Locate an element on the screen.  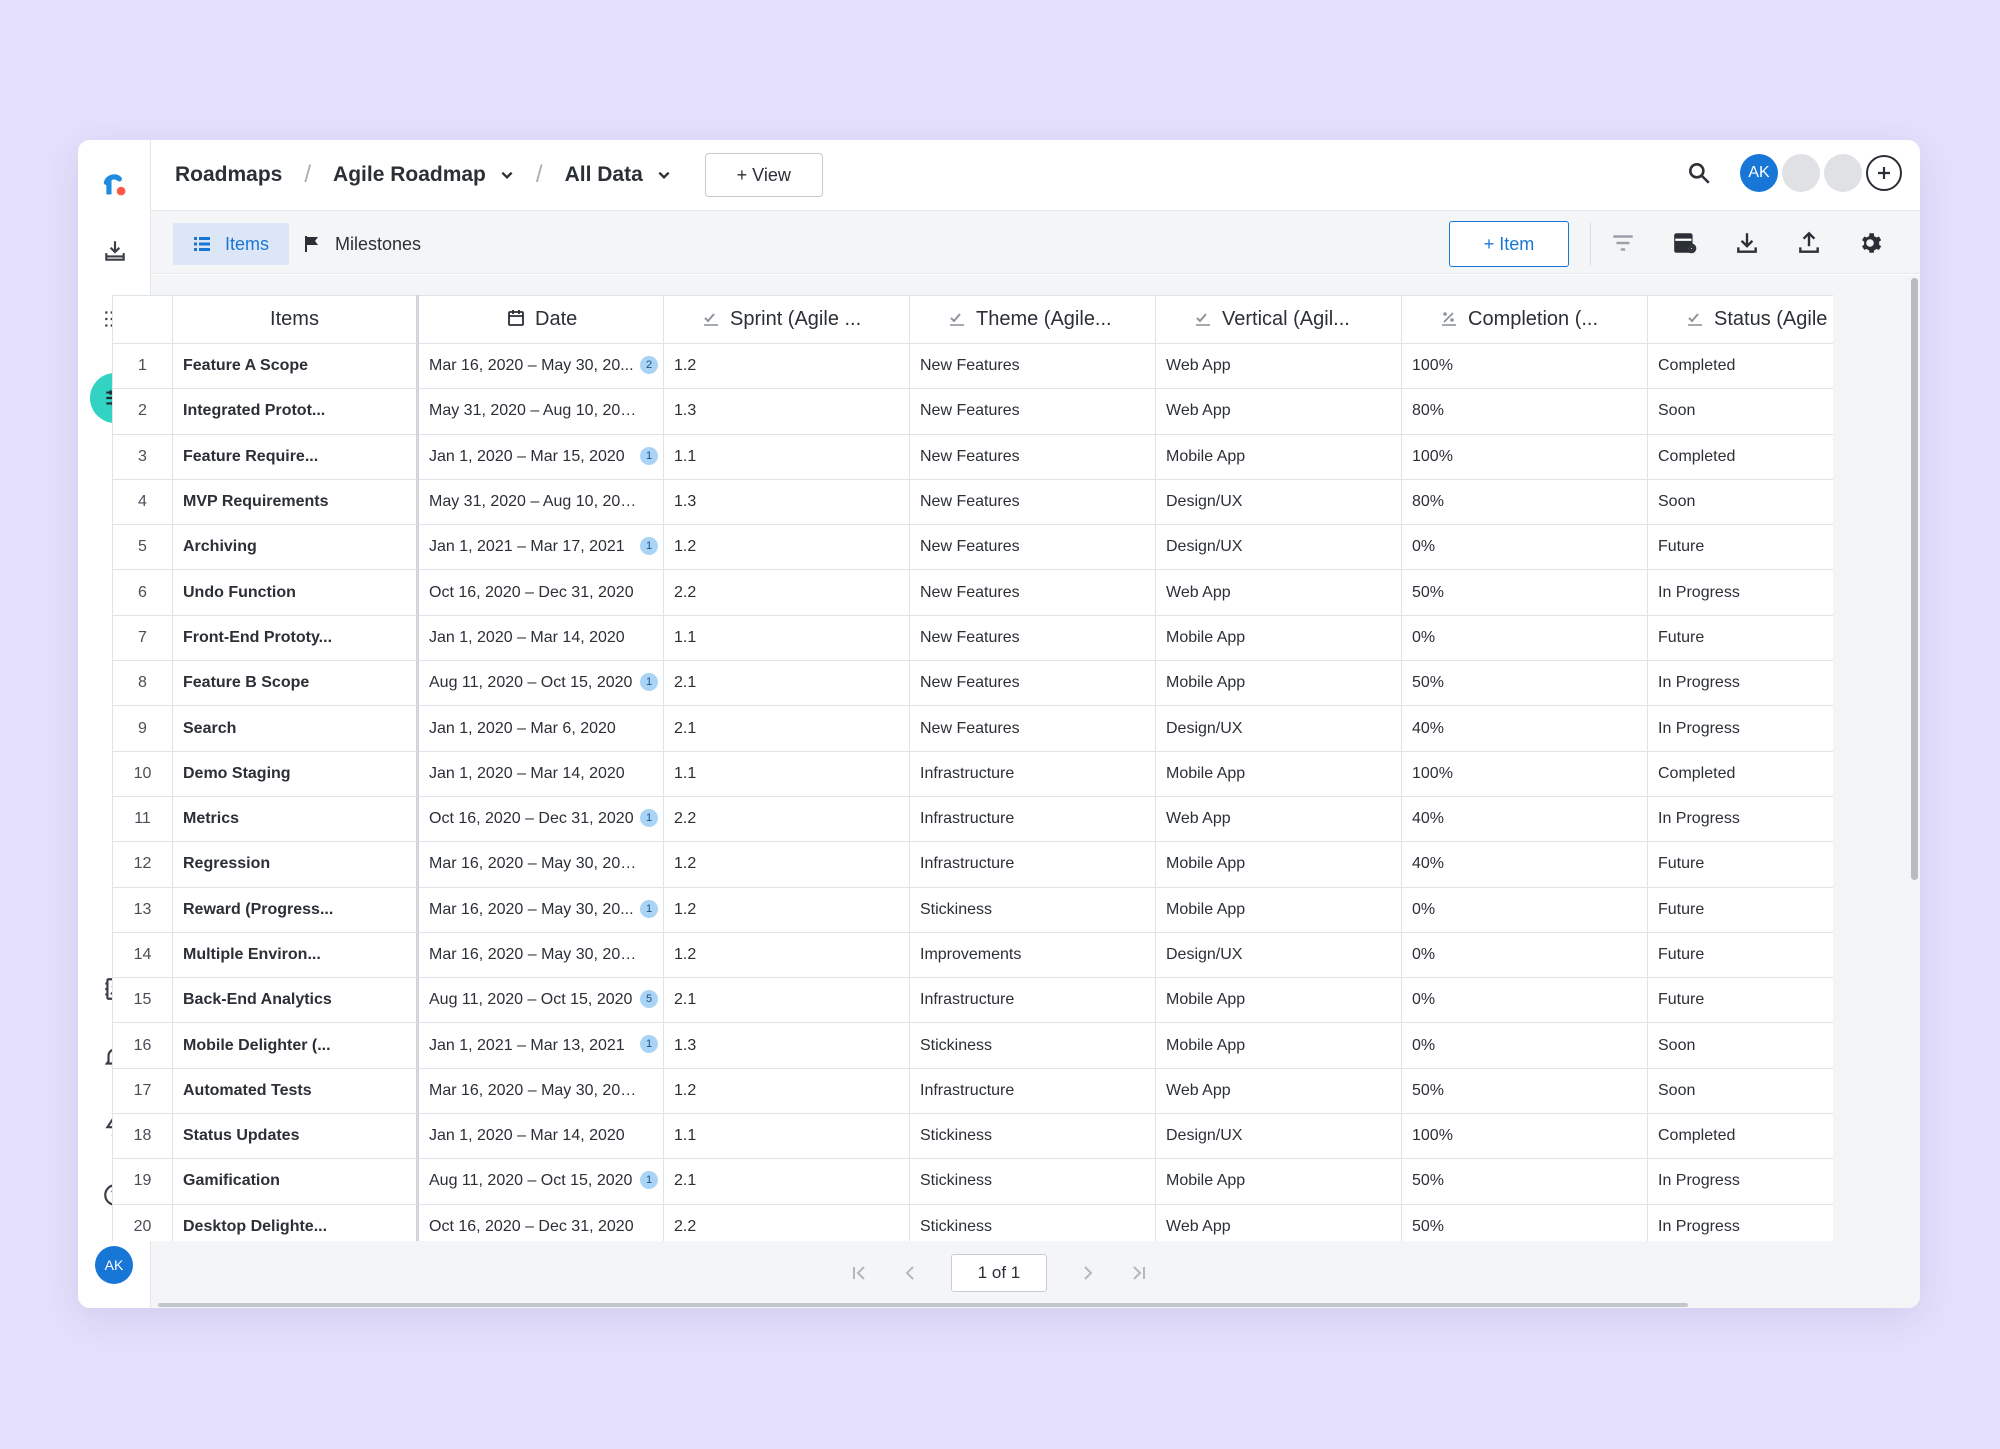
row-number: 6 is located at coordinates (142, 592).